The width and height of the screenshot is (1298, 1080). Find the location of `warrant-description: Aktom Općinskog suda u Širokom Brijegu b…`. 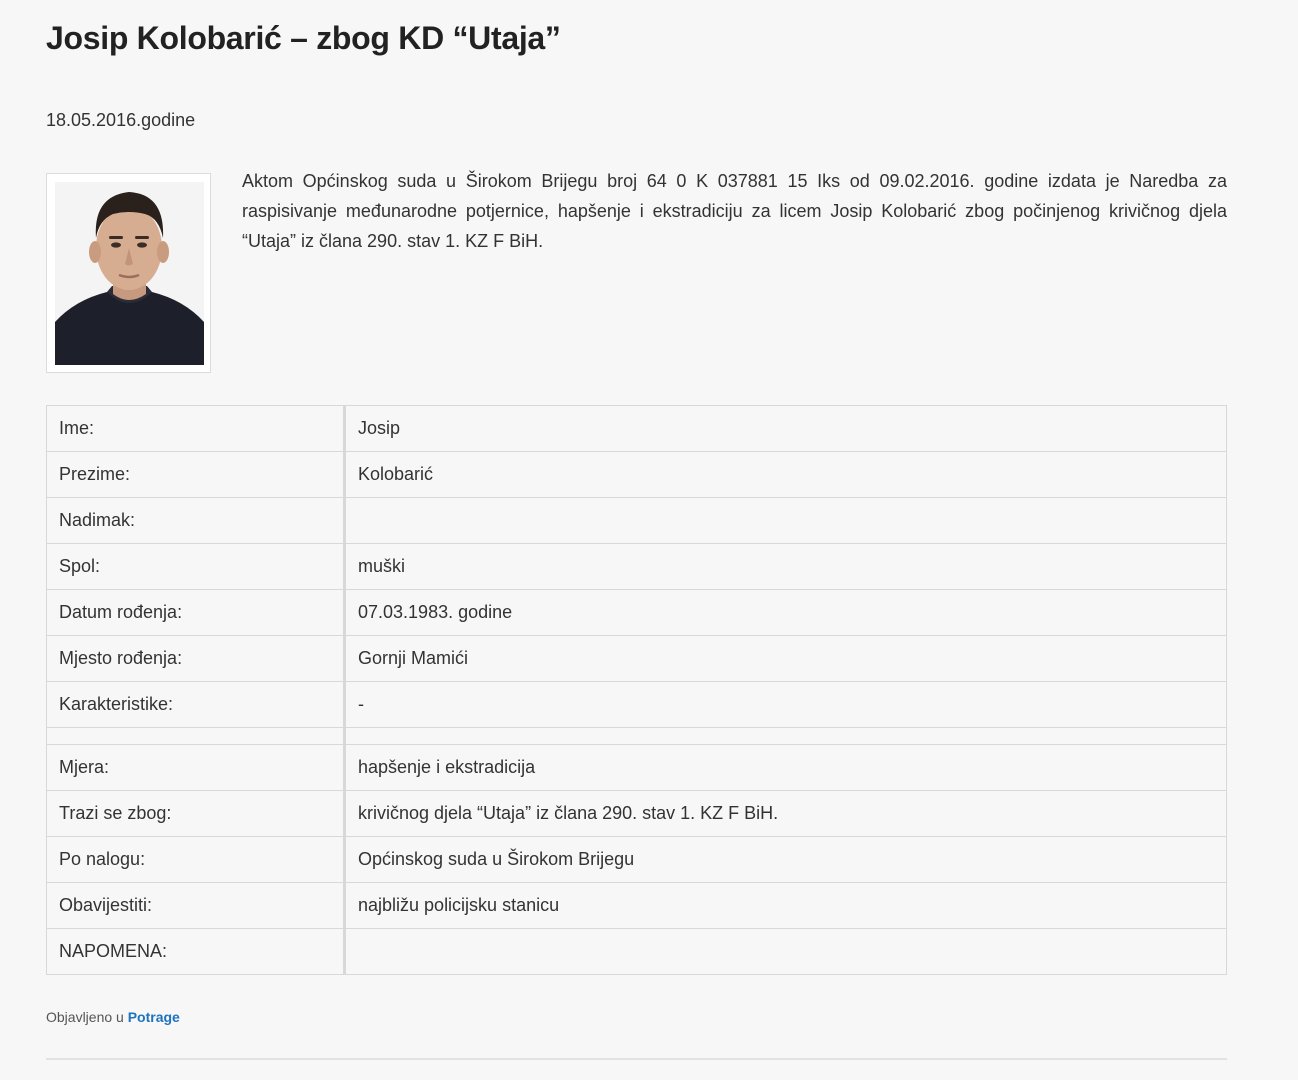

warrant-description: Aktom Općinskog suda u Širokom Brijegu b… is located at coordinates (734, 211).